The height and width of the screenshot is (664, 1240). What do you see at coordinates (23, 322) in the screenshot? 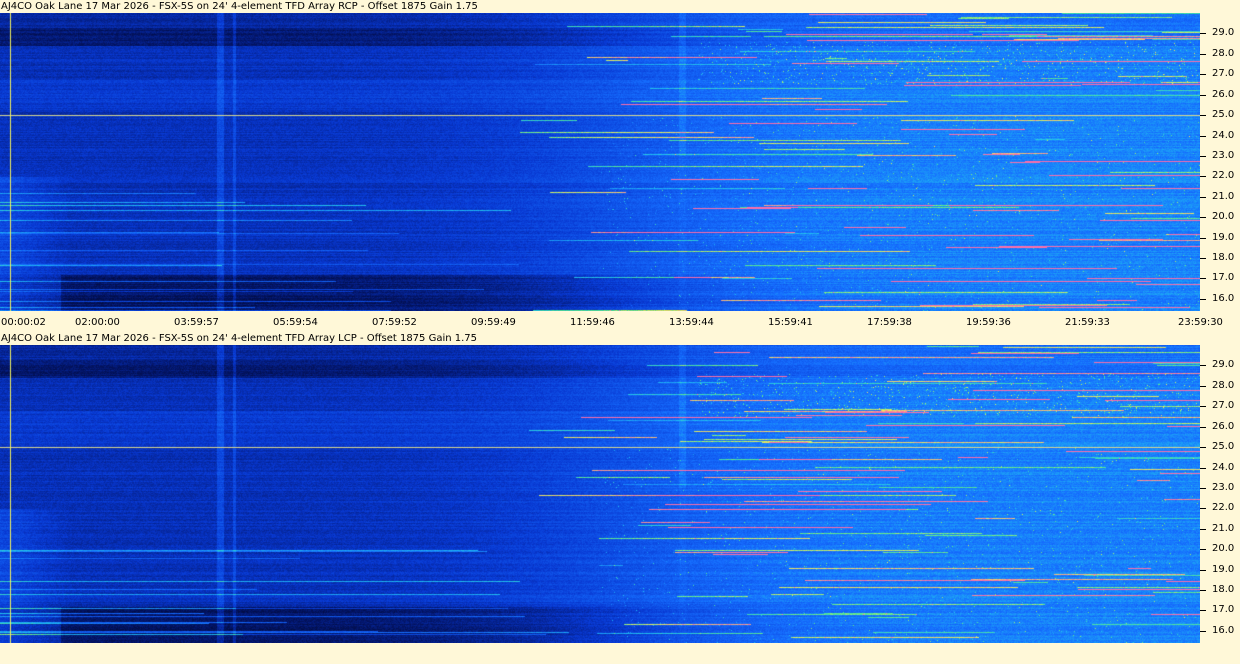
I see `x-tick-label: 00:00:02` at bounding box center [23, 322].